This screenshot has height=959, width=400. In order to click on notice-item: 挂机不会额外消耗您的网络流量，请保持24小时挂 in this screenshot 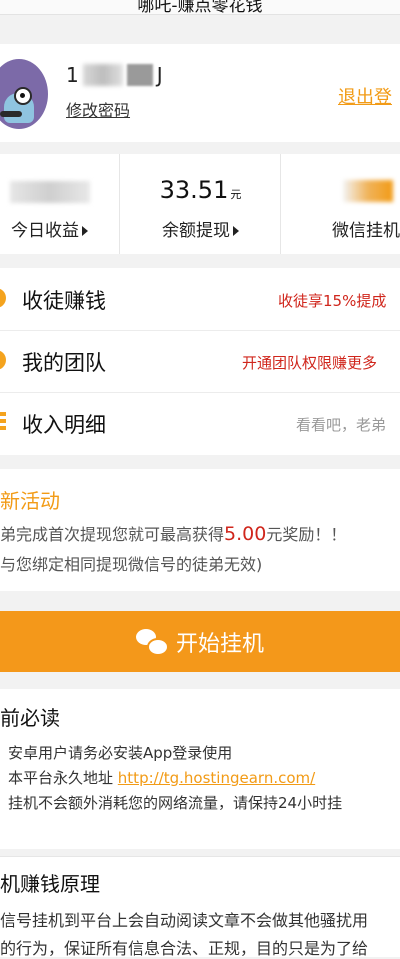, I will do `click(175, 803)`.